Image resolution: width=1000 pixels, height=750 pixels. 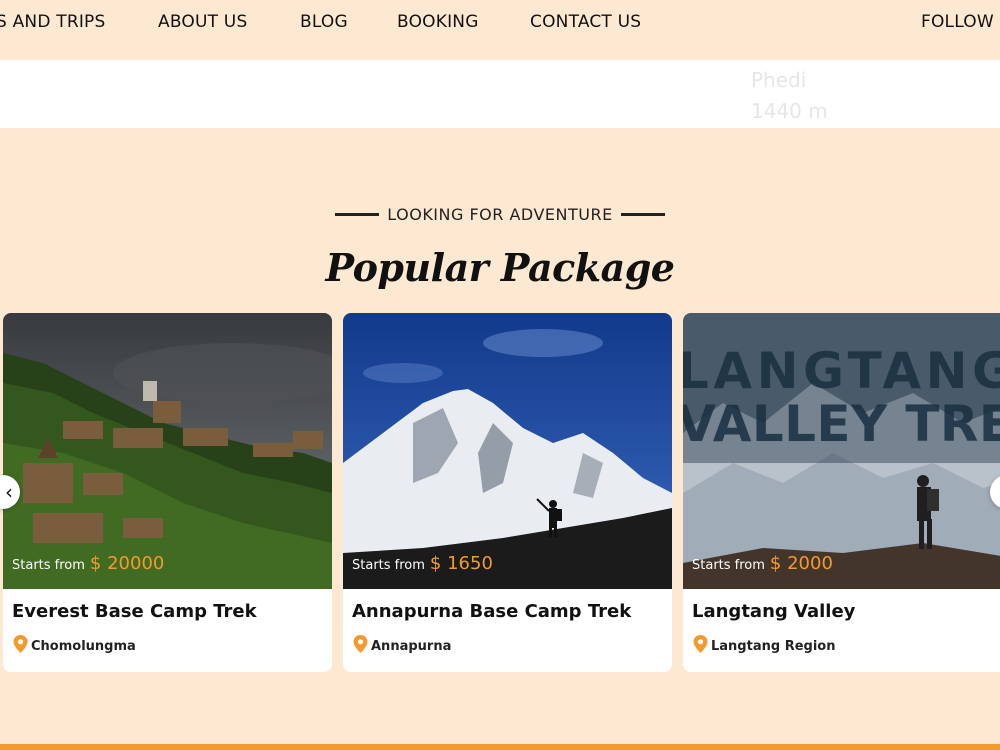 I want to click on price-tag: Starts from $ 2000, so click(x=762, y=563).